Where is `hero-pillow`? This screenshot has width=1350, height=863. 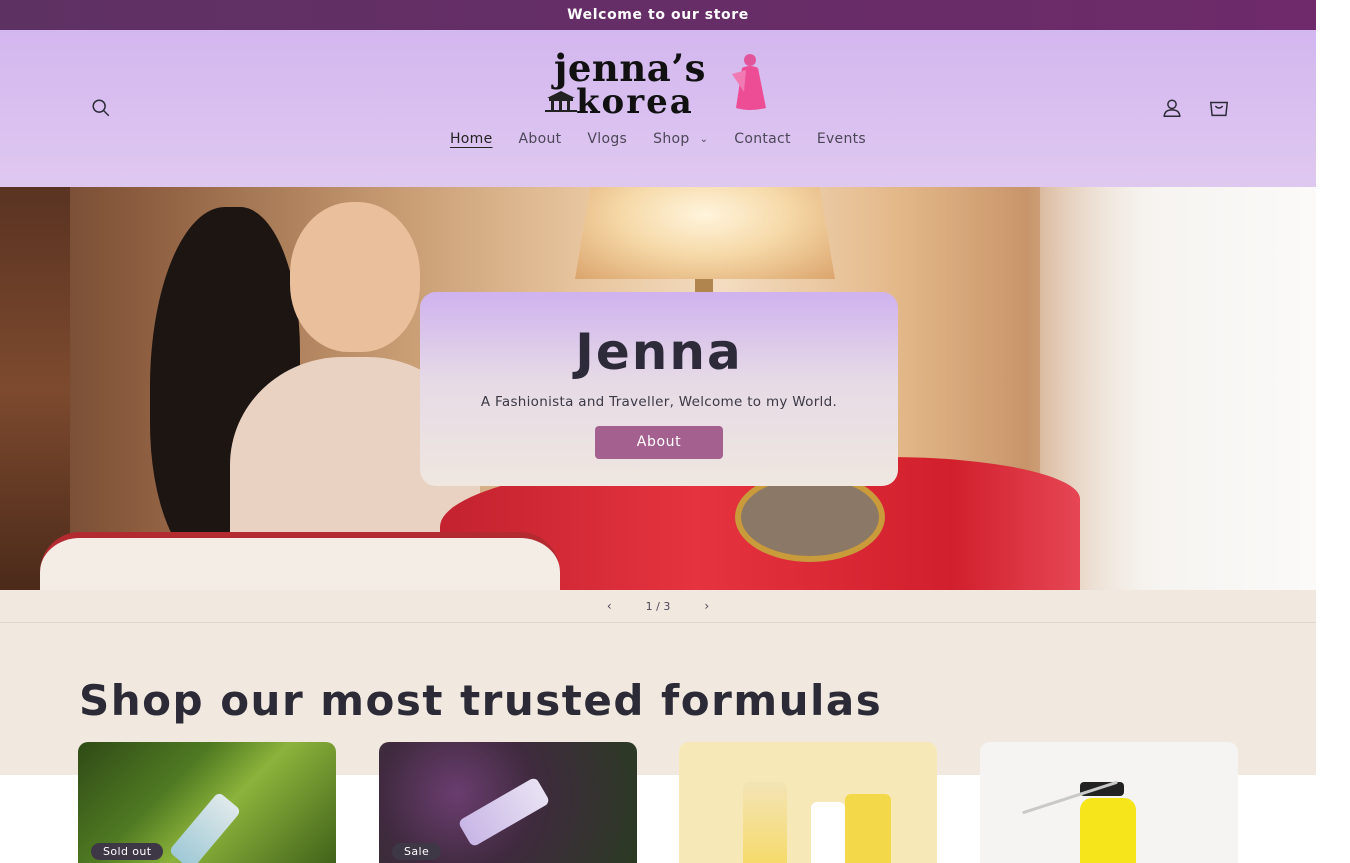 hero-pillow is located at coordinates (300, 561).